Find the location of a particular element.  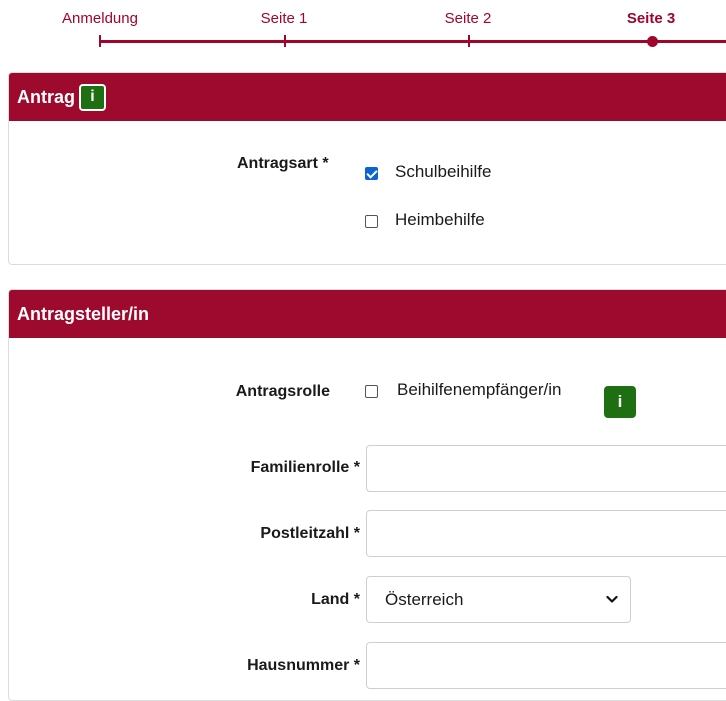

chevron-down-icon is located at coordinates (612, 599).